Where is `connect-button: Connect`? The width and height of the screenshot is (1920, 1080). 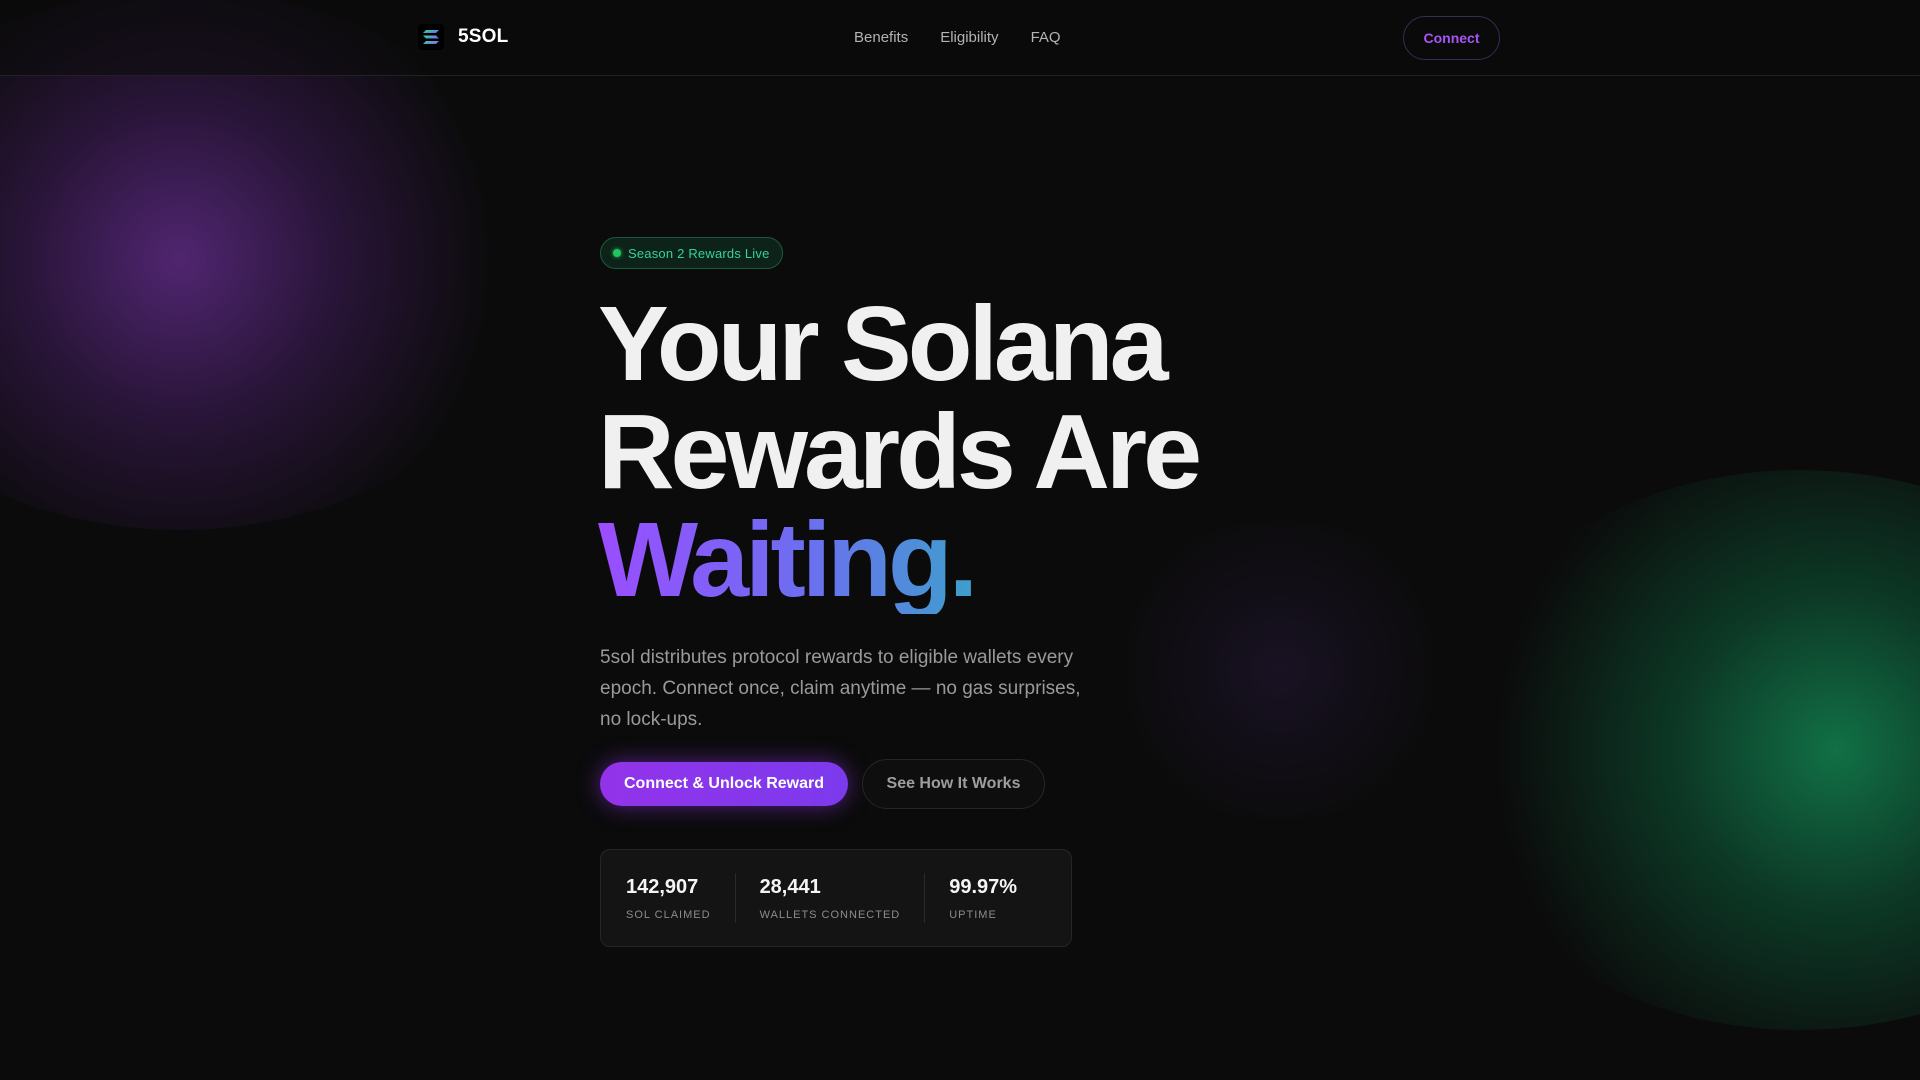
connect-button: Connect is located at coordinates (1451, 38).